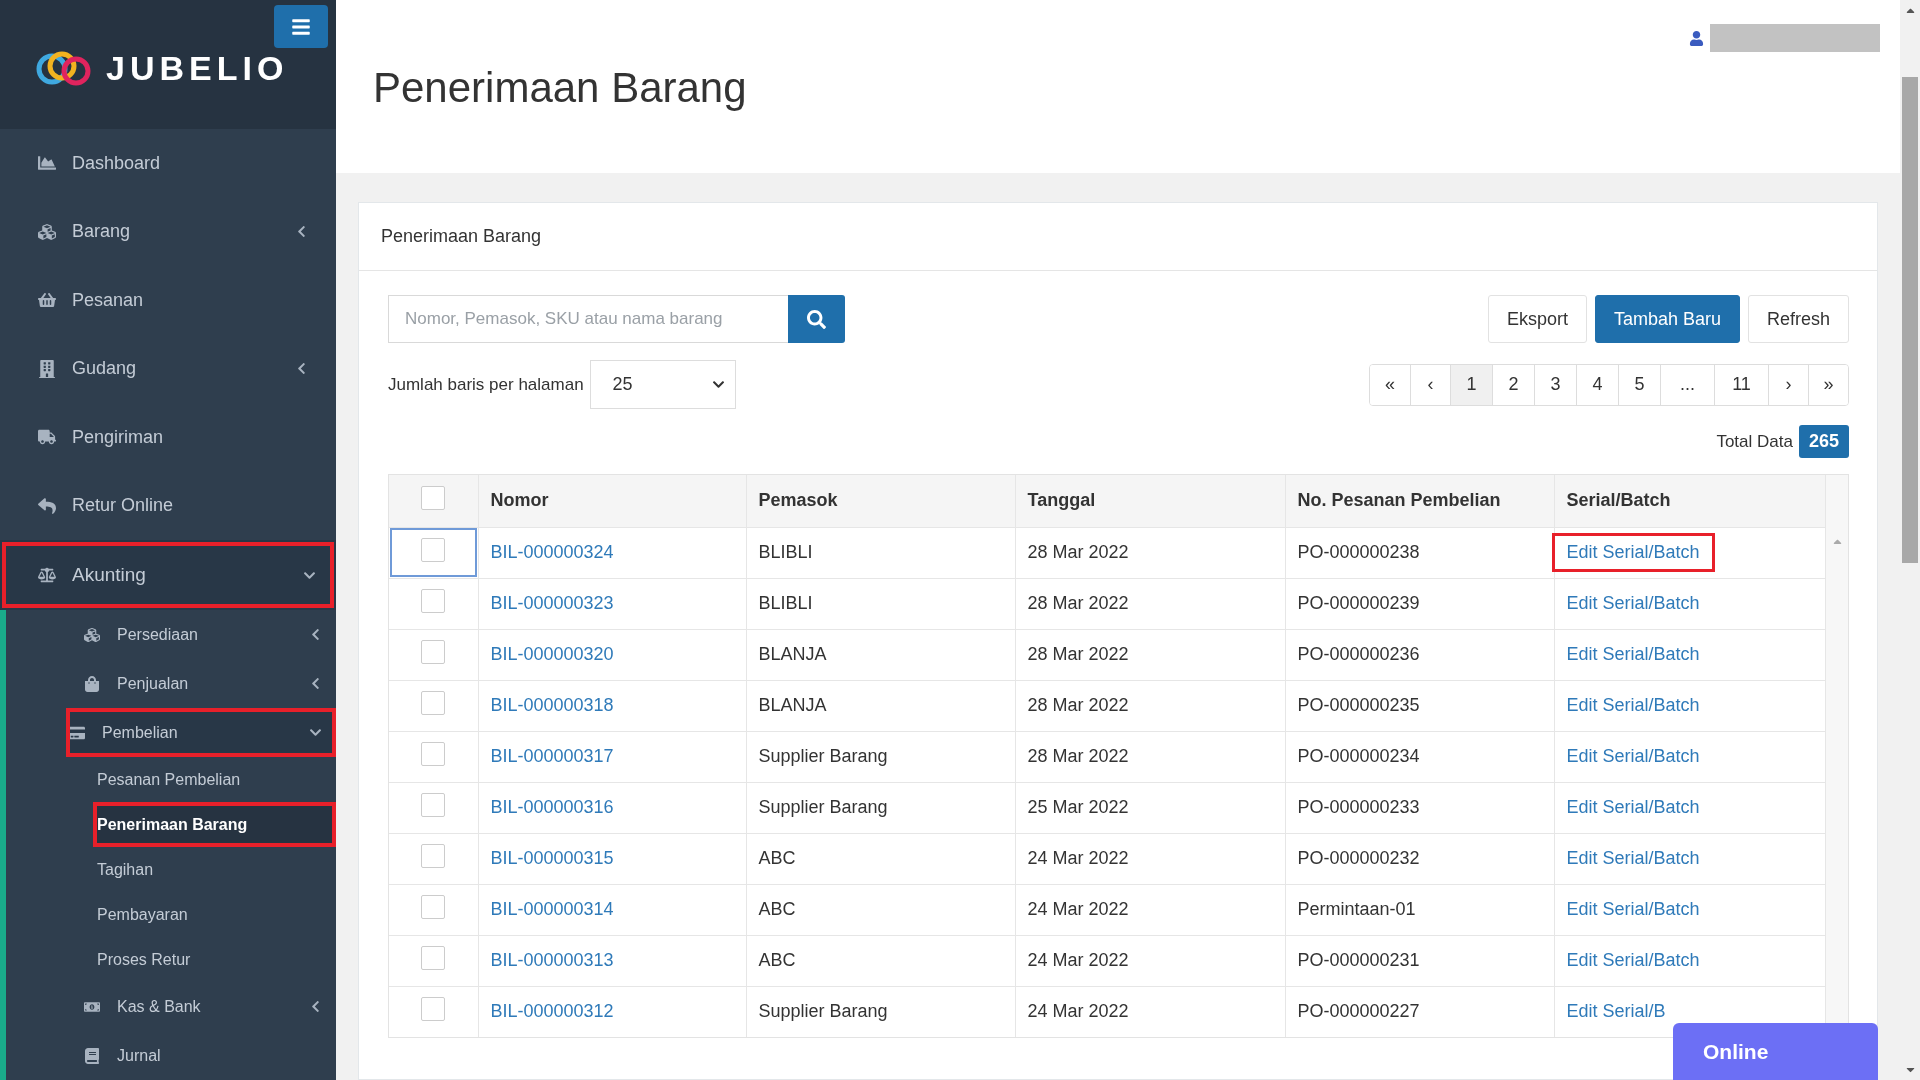  I want to click on bill-link: BIL-000000323, so click(552, 603).